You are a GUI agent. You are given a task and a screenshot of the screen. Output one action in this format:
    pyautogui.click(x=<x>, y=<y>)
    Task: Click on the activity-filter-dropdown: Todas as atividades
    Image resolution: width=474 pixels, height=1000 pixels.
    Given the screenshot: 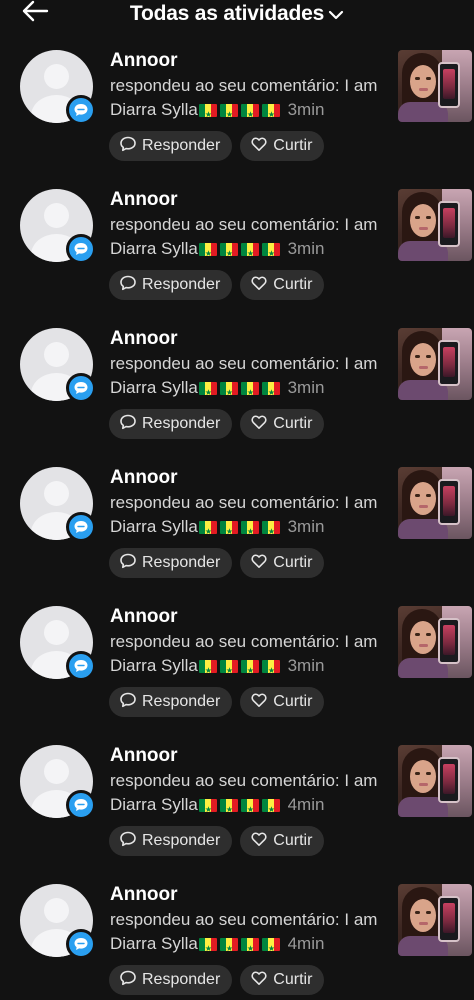 What is the action you would take?
    pyautogui.click(x=237, y=14)
    